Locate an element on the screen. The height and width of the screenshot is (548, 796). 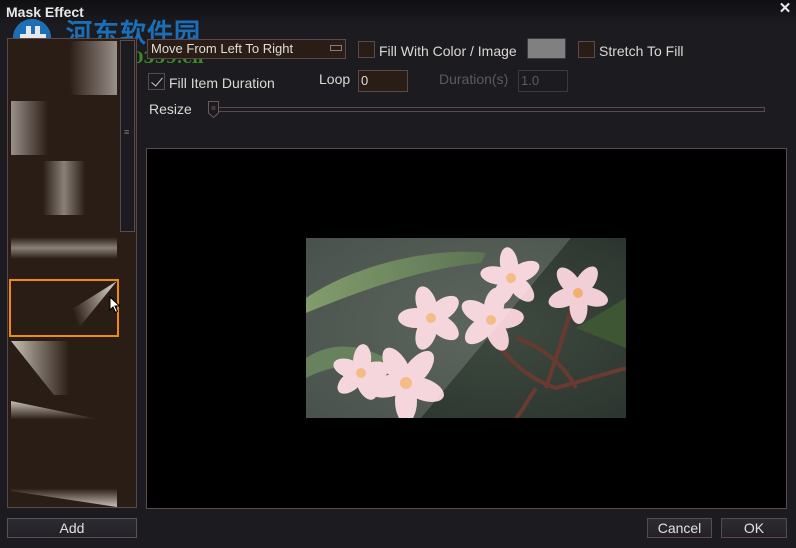
add-button: Add is located at coordinates (72, 528).